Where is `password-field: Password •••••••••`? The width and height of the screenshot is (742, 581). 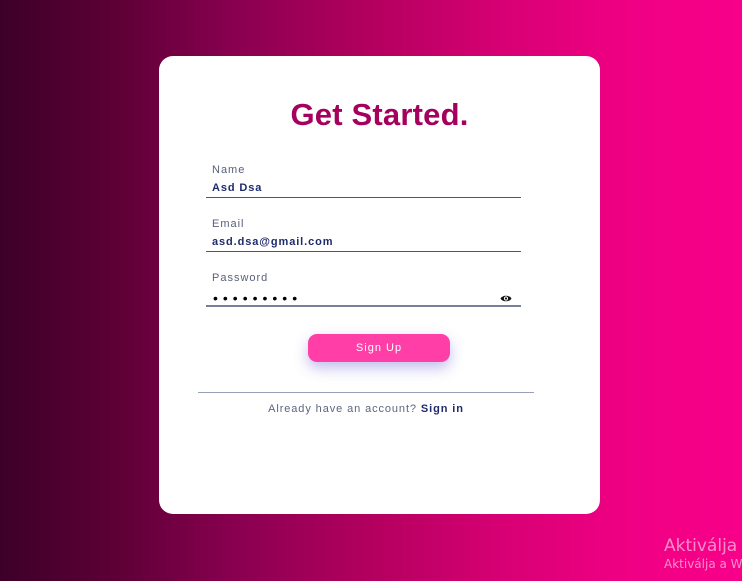 password-field: Password ••••••••• is located at coordinates (363, 294).